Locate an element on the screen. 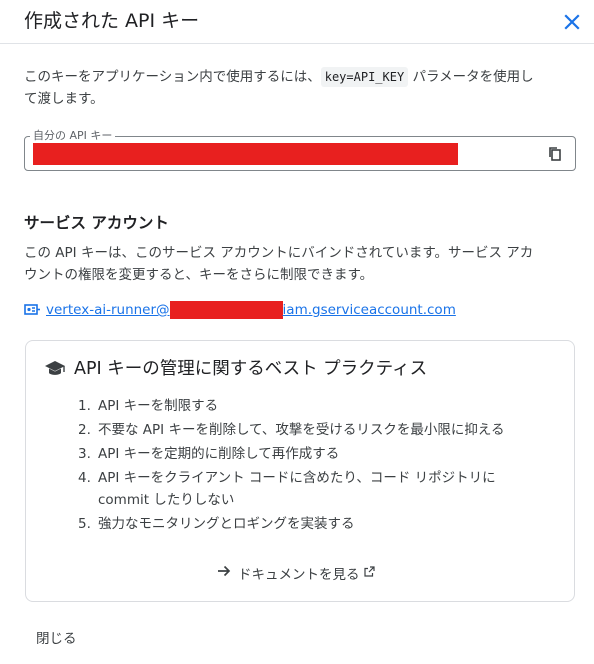 This screenshot has height=664, width=594. best-practices-header: API キーの管理に関するベスト プラクティス is located at coordinates (235, 369).